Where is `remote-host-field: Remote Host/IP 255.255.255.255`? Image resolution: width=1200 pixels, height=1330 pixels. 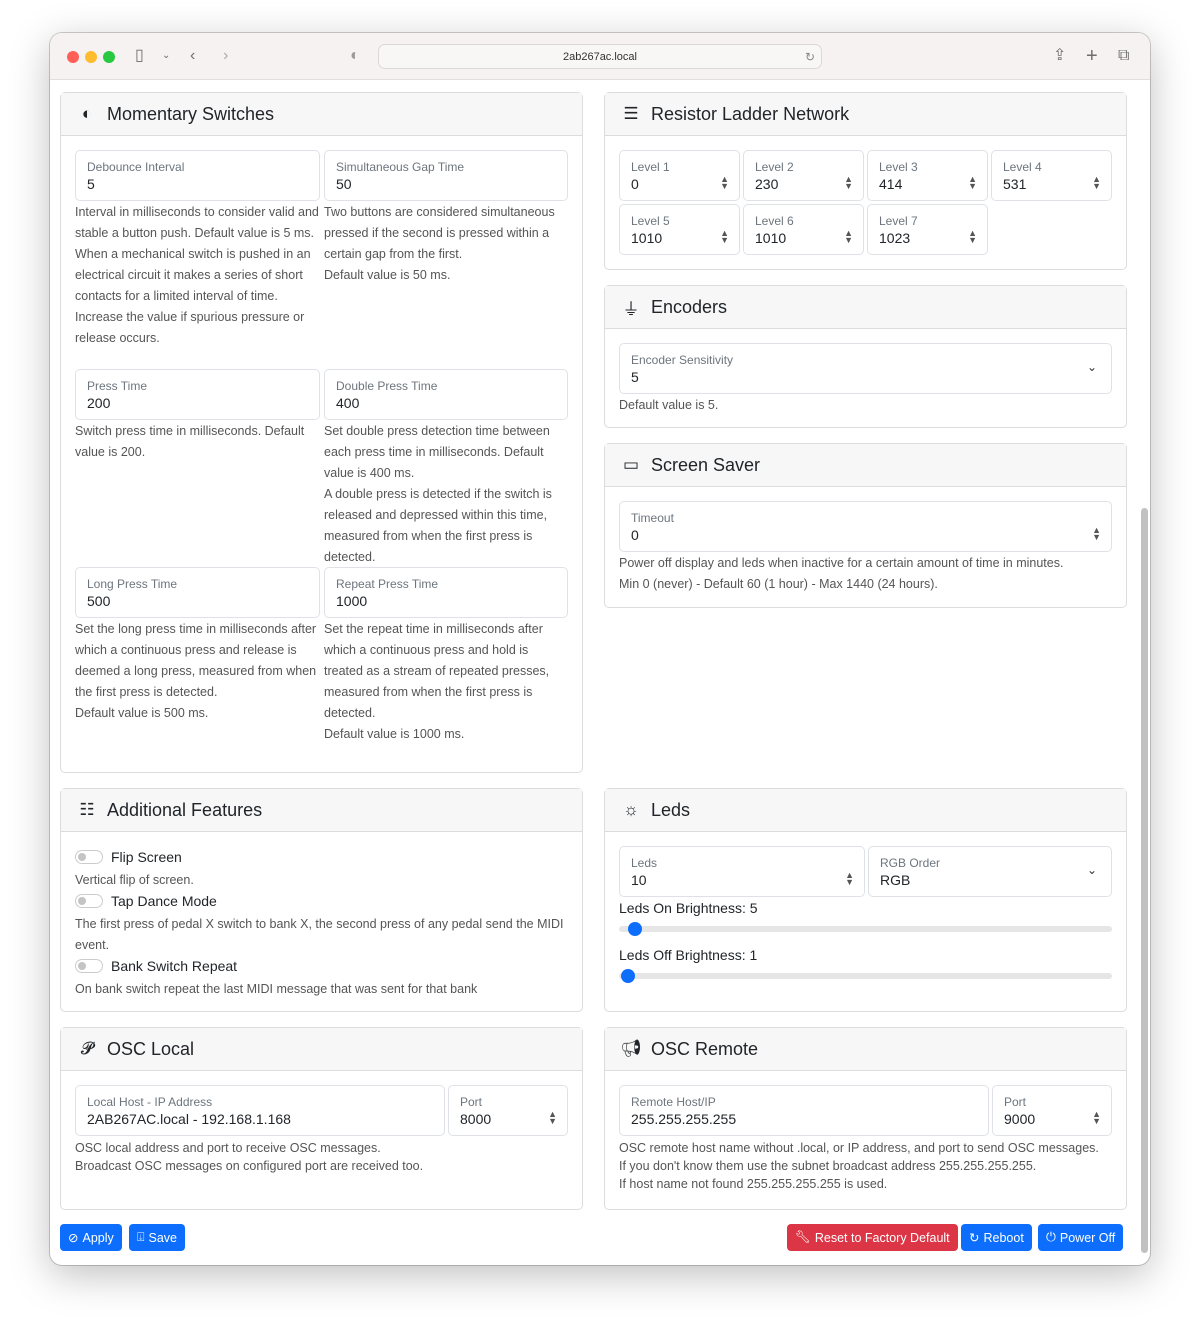
remote-host-field: Remote Host/IP 255.255.255.255 is located at coordinates (804, 1110).